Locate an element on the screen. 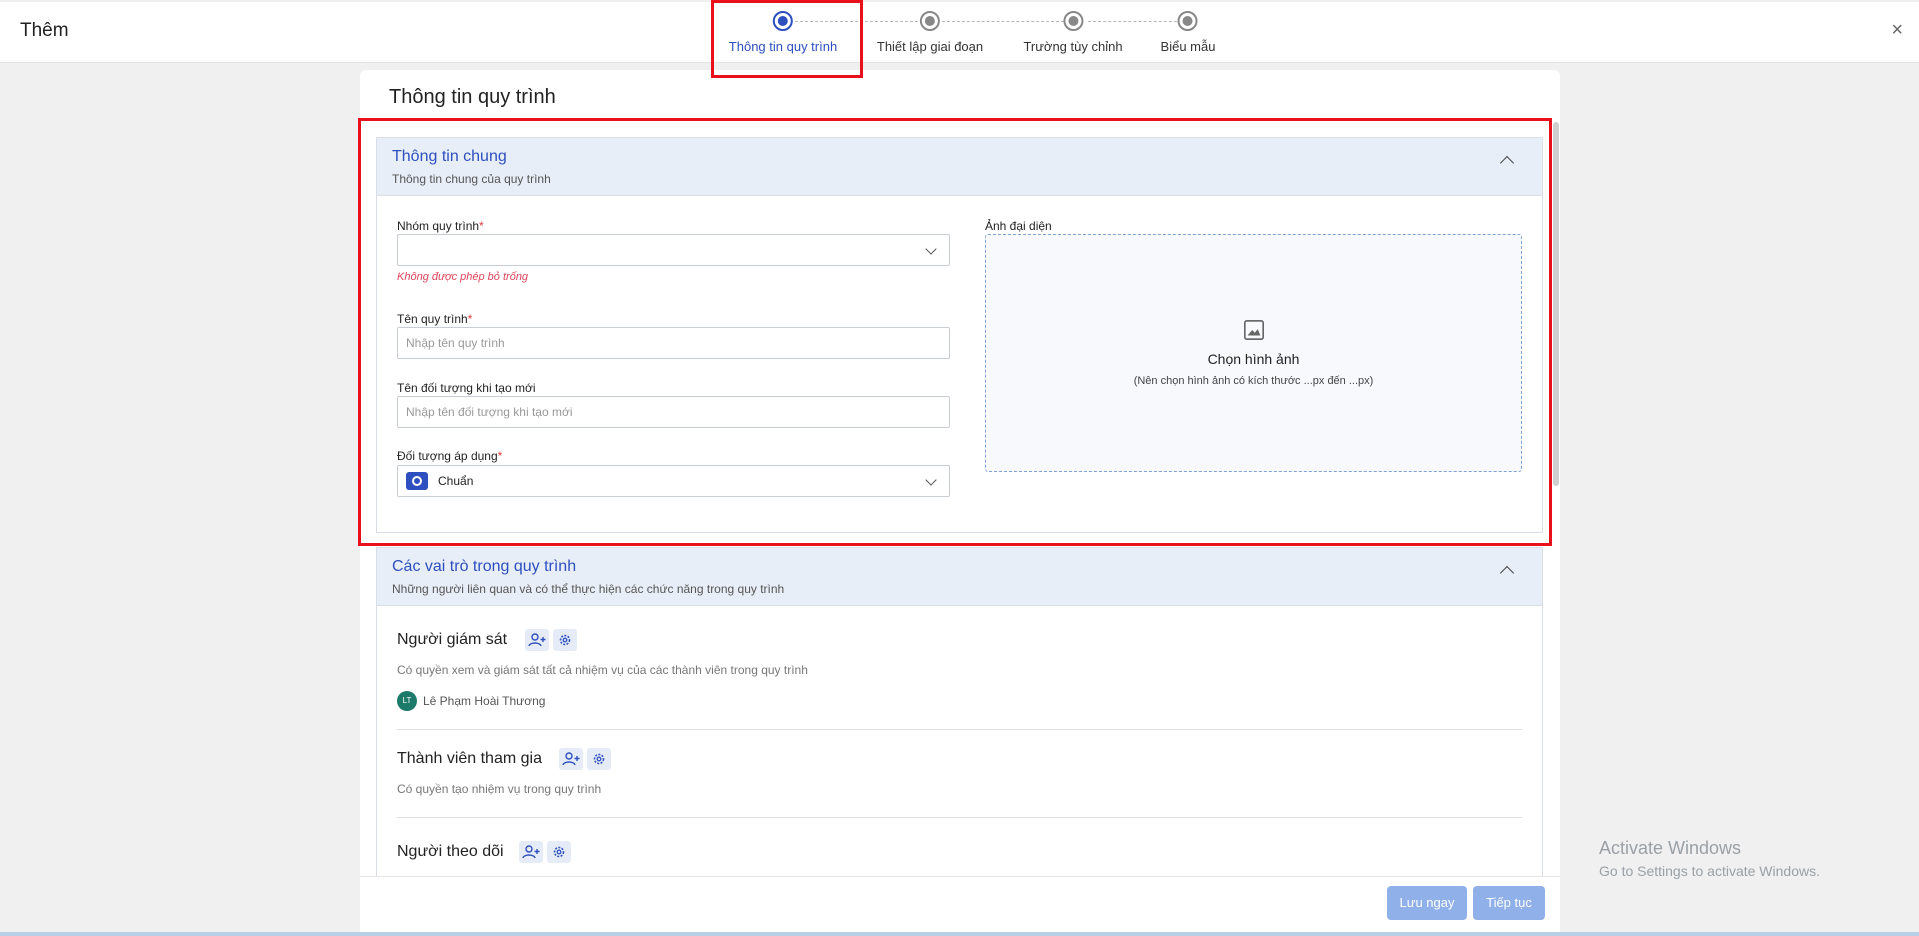 Image resolution: width=1919 pixels, height=936 pixels. name-placeholder: Nhập tên quy trình is located at coordinates (455, 343).